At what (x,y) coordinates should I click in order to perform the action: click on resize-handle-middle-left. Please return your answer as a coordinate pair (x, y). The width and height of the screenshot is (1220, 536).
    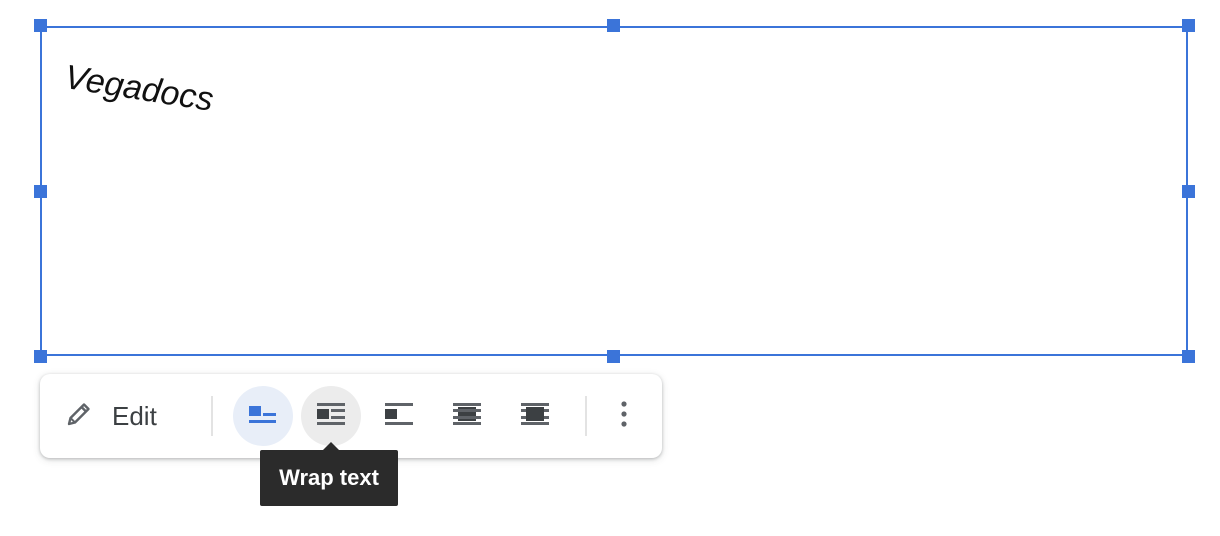
    Looking at the image, I should click on (40, 191).